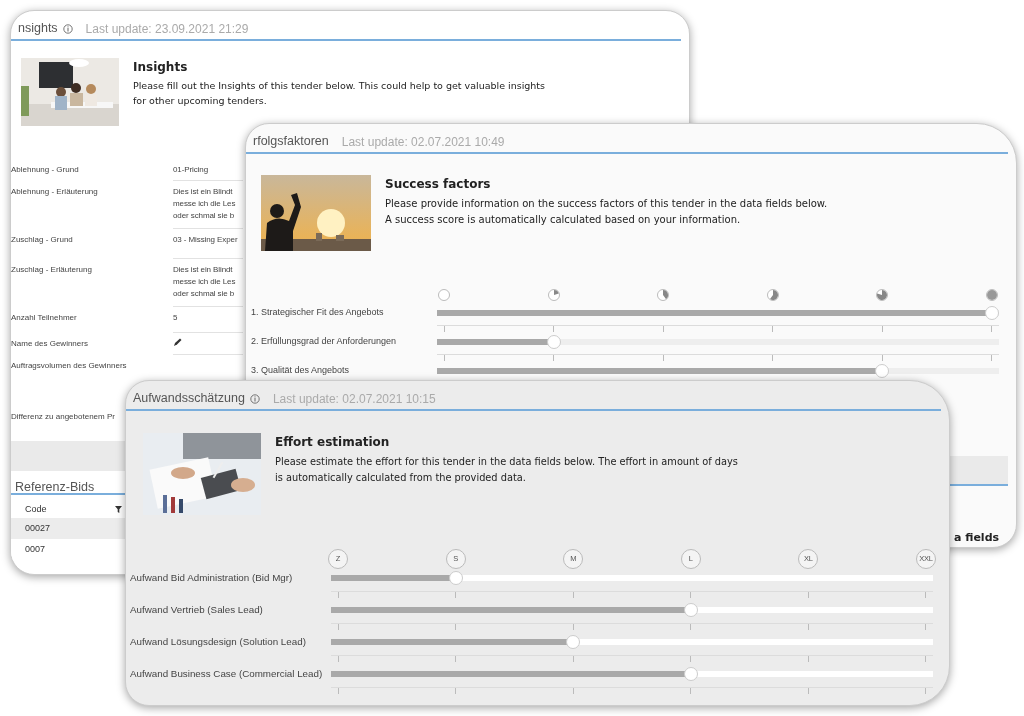 This screenshot has height=716, width=1024. Describe the element at coordinates (607, 212) in the screenshot. I see `section-description: Please provide information on the success factors of this tender in the data fields below. A success score is automatically calculated based on your information.` at that location.